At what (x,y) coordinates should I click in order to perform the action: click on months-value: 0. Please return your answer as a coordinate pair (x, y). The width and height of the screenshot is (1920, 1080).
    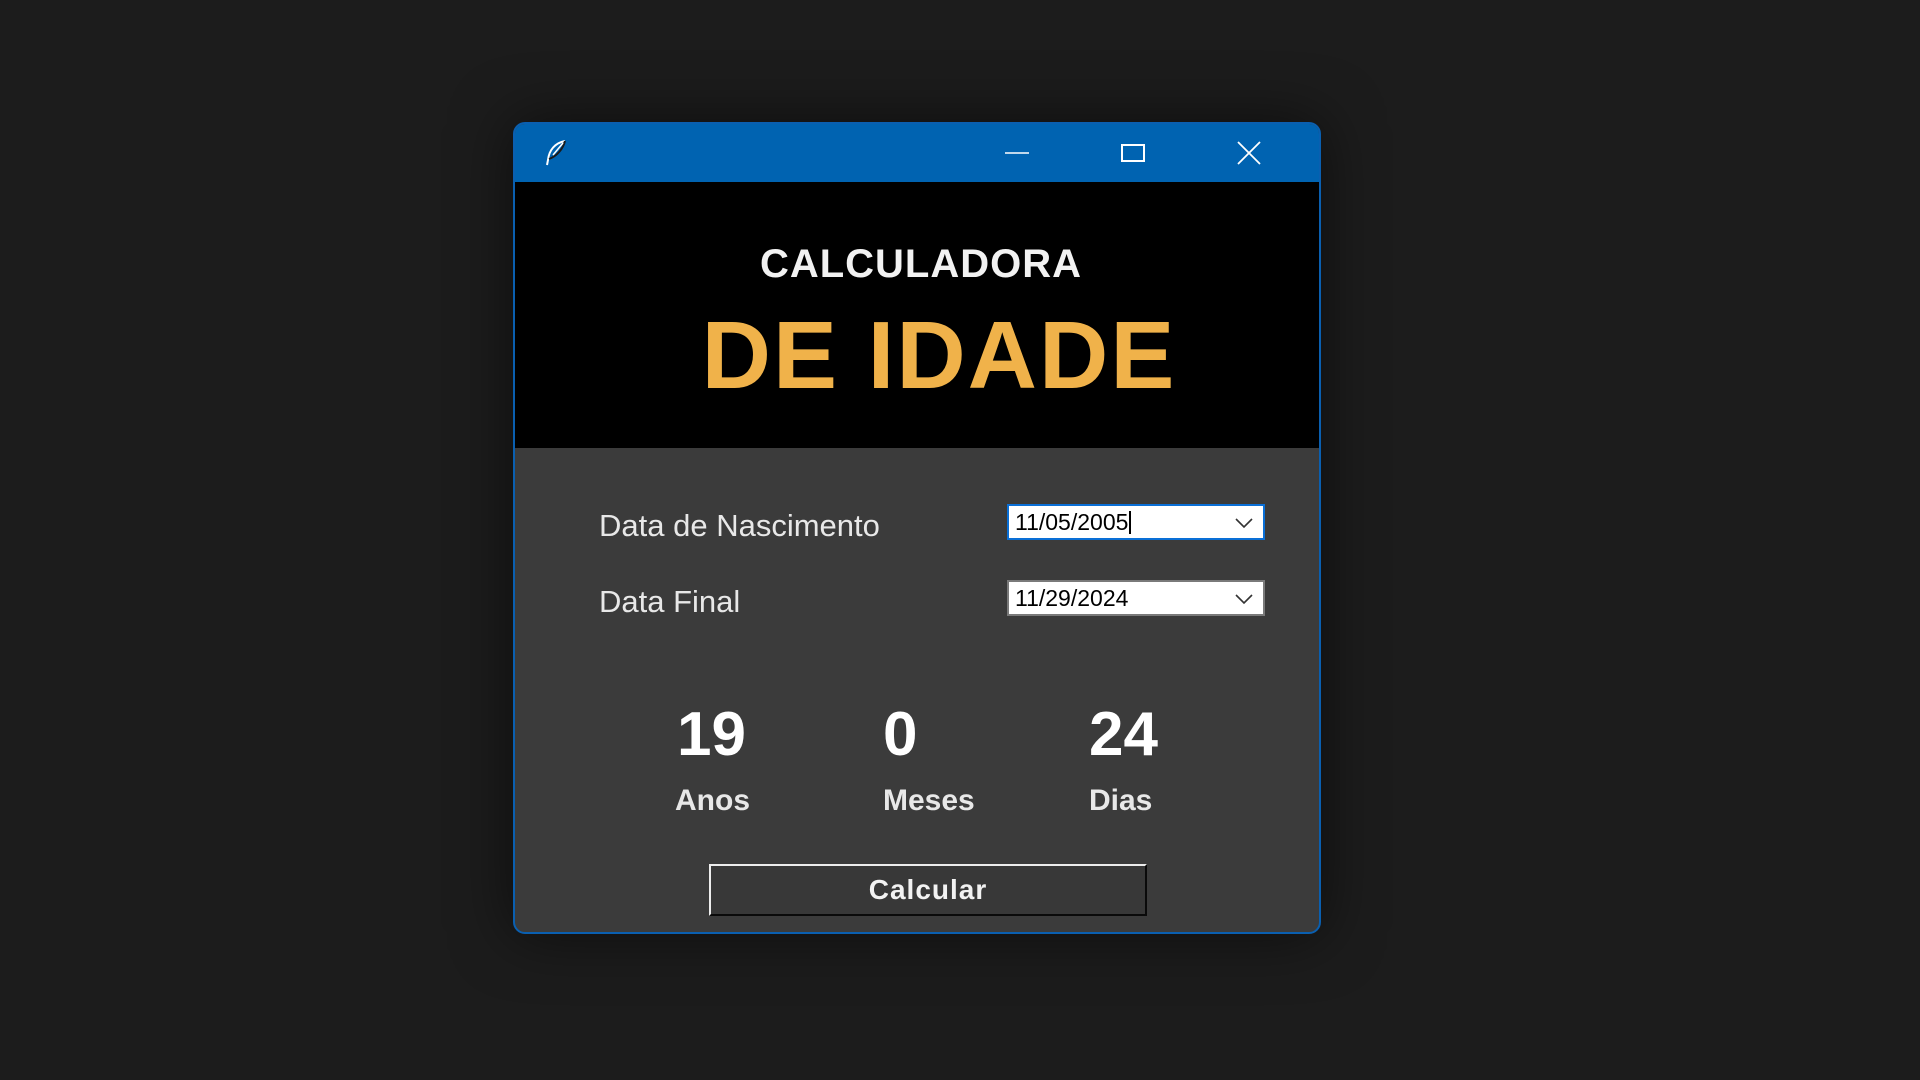
    Looking at the image, I should click on (900, 734).